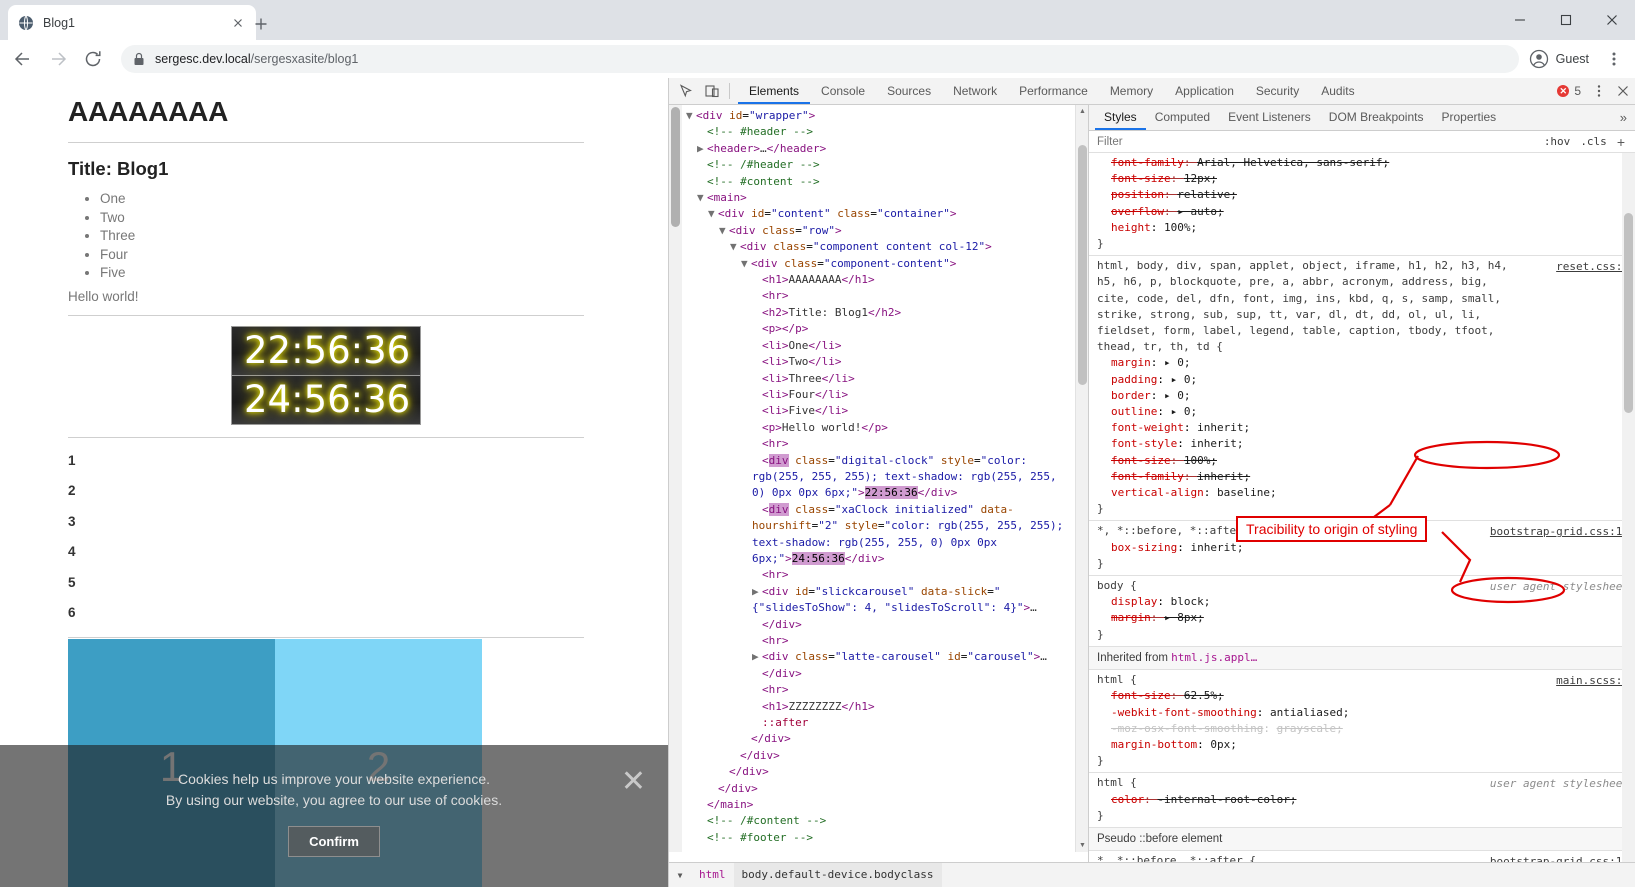  Describe the element at coordinates (878, 707) in the screenshot. I see `dom-node: <h1>ZZZZZZZZ</h1>` at that location.